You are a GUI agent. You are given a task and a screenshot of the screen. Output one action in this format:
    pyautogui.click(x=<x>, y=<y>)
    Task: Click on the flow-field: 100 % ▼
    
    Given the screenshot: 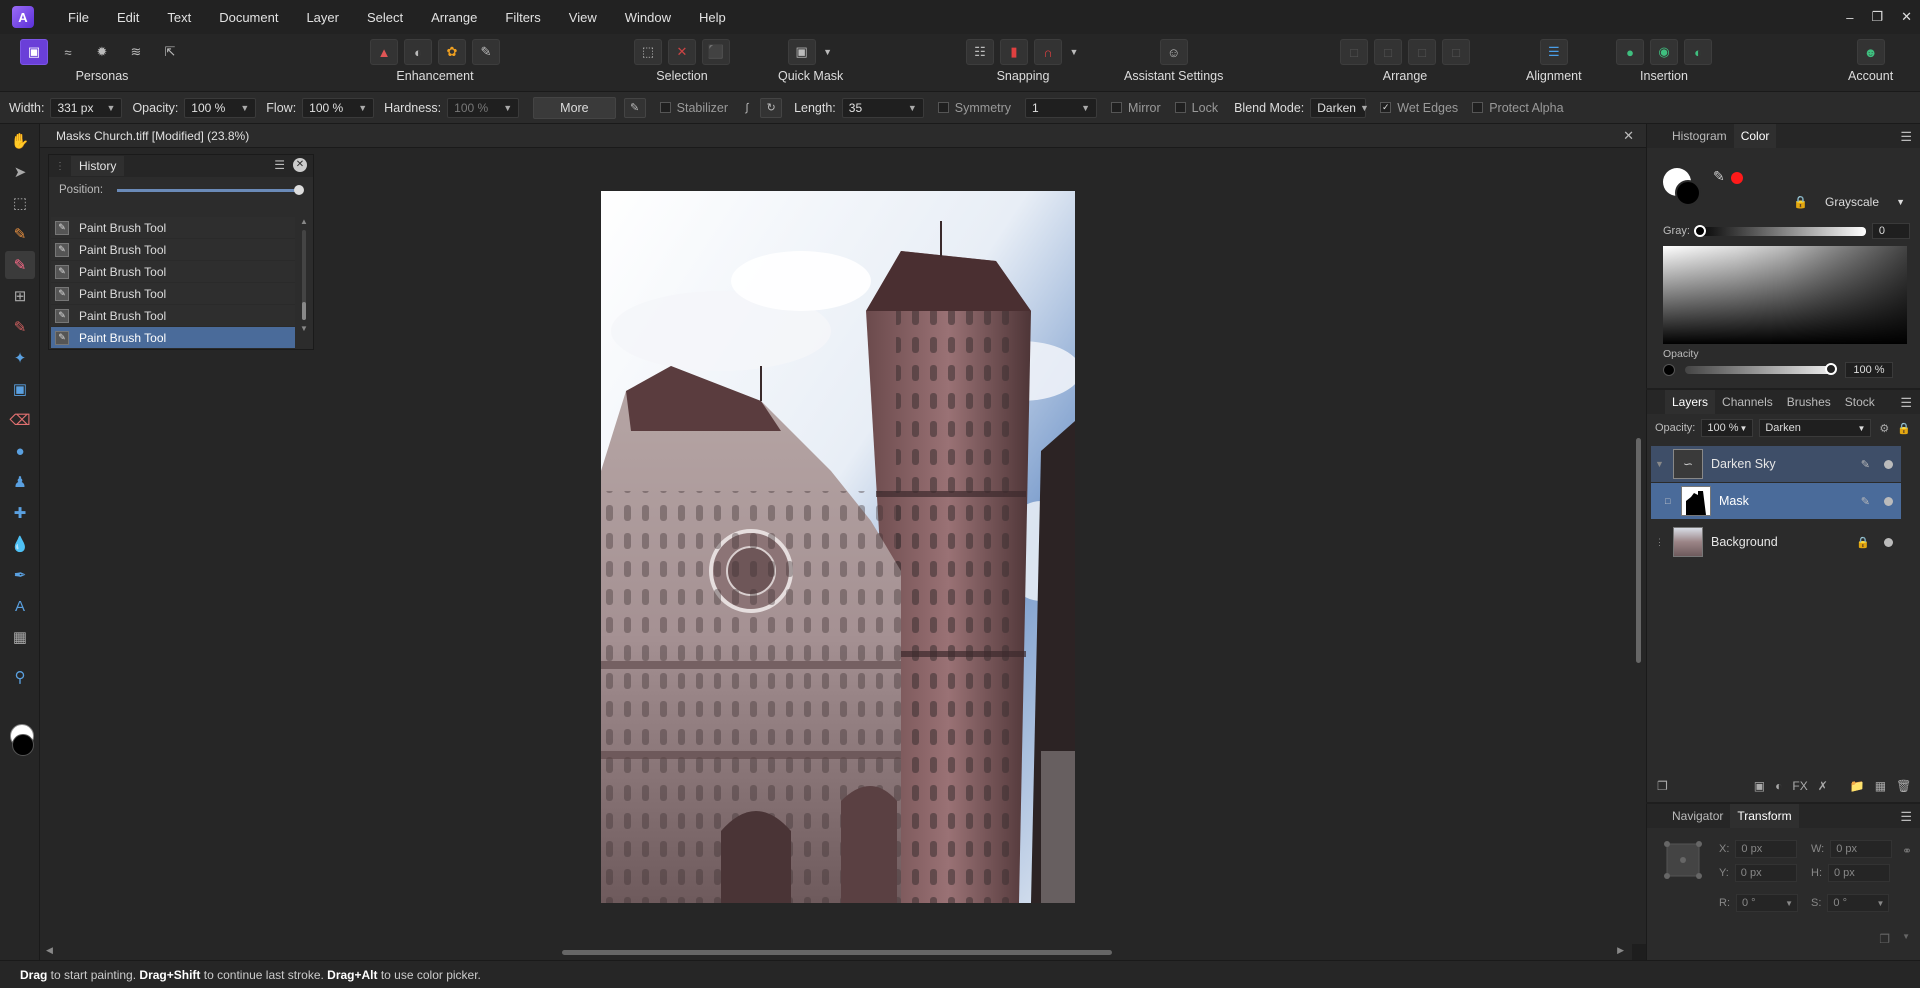 What is the action you would take?
    pyautogui.click(x=338, y=107)
    